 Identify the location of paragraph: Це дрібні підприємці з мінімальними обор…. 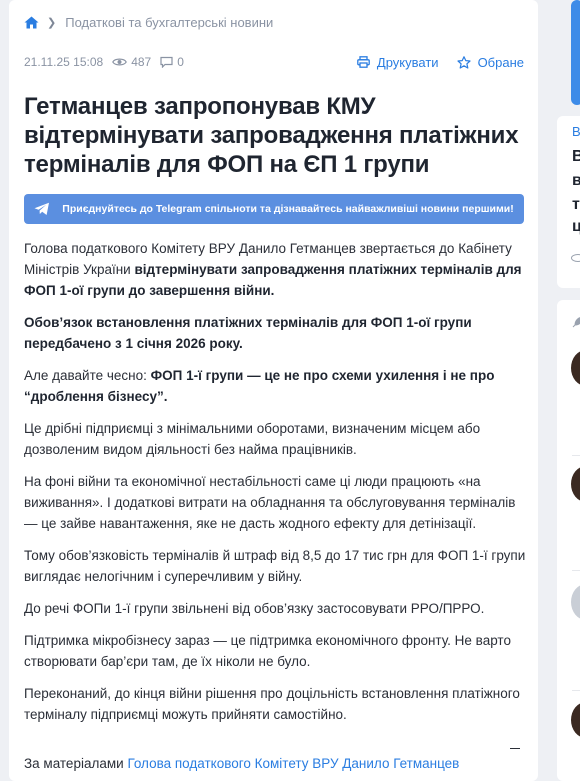
(252, 439).